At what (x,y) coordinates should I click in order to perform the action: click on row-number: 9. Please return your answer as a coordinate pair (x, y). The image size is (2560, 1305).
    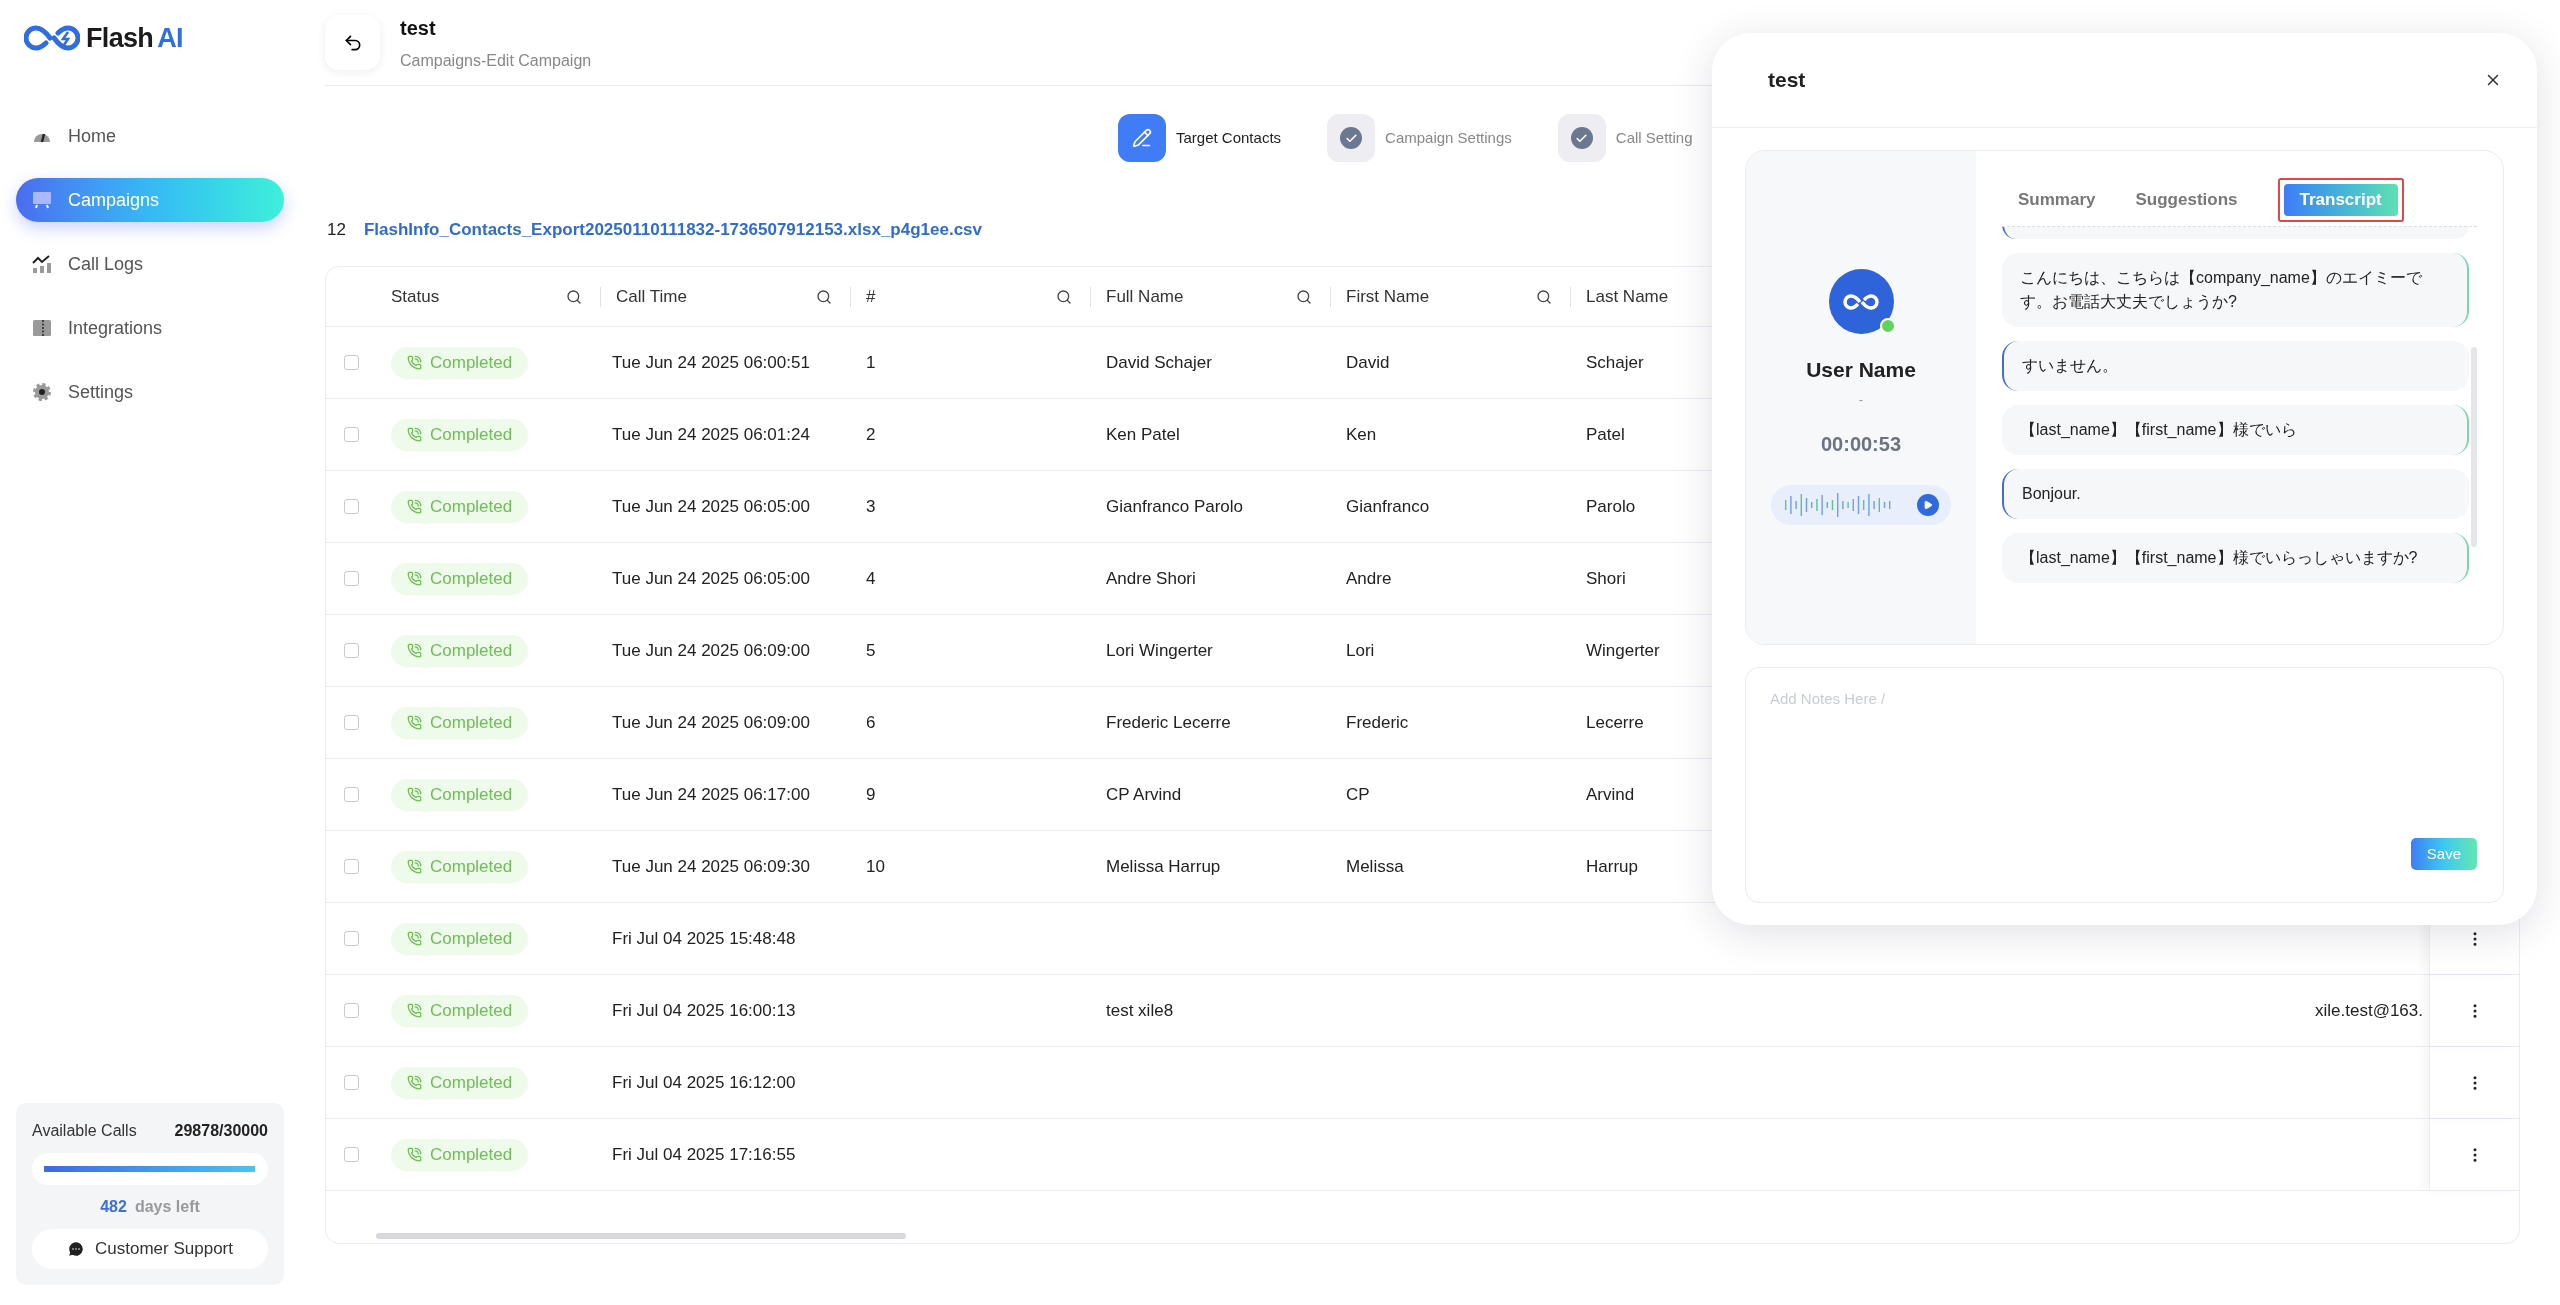
    Looking at the image, I should click on (871, 794).